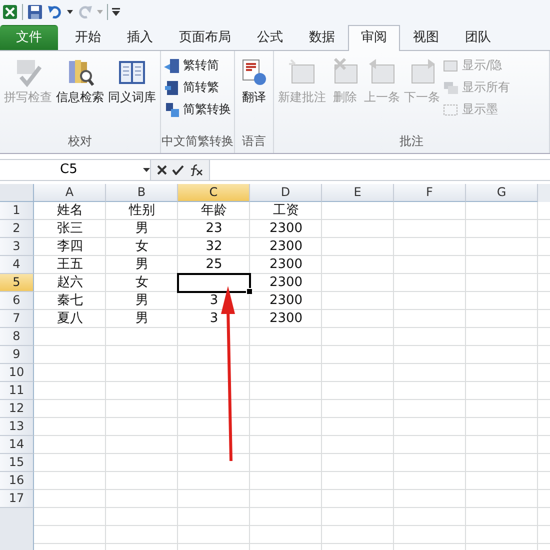 The height and width of the screenshot is (550, 550). I want to click on table-cell: 性别, so click(142, 211).